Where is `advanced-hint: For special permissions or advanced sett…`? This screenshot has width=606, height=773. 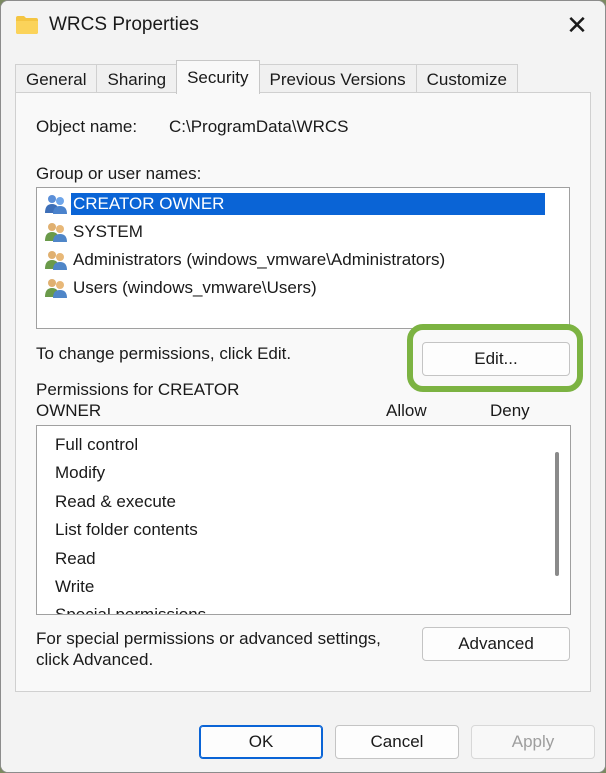
advanced-hint: For special permissions or advanced sett… is located at coordinates (208, 638).